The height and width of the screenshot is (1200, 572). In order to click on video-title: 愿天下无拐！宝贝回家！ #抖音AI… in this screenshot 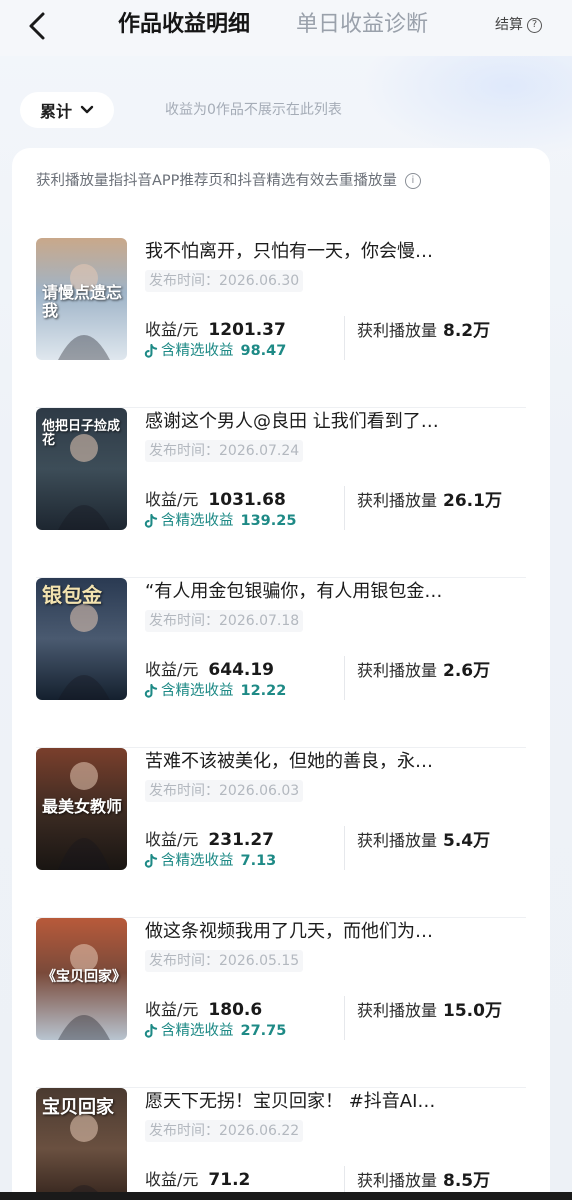, I will do `click(315, 1102)`.